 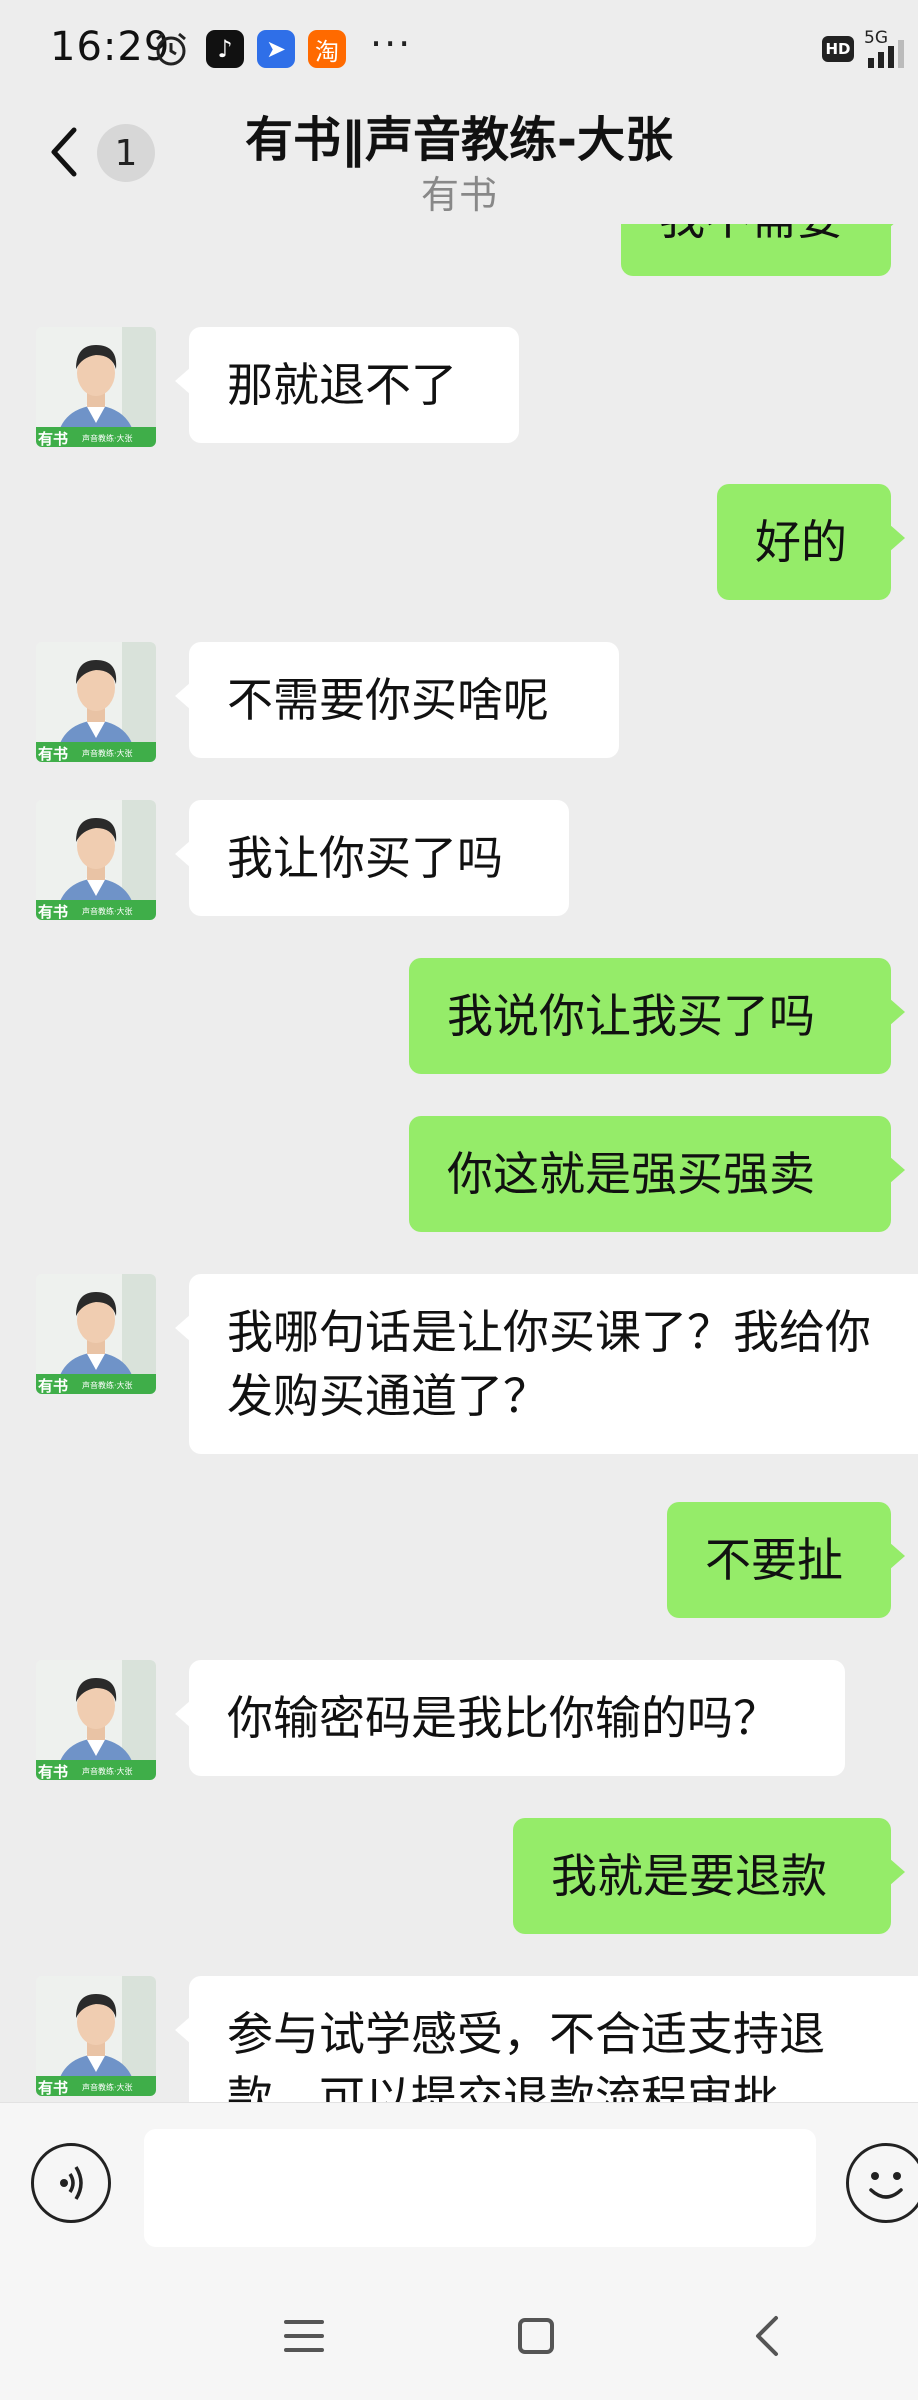 I want to click on received-bubble: 我让你买了吗, so click(x=372, y=858).